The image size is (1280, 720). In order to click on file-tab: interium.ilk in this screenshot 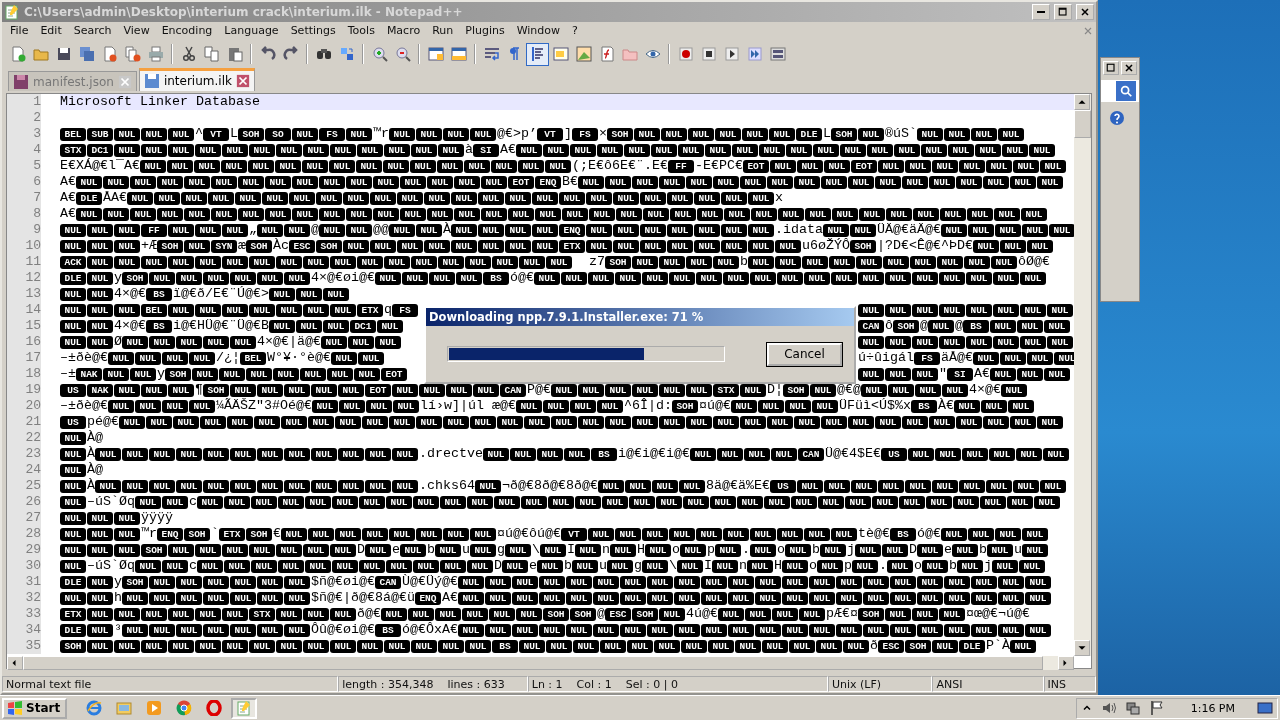, I will do `click(196, 80)`.